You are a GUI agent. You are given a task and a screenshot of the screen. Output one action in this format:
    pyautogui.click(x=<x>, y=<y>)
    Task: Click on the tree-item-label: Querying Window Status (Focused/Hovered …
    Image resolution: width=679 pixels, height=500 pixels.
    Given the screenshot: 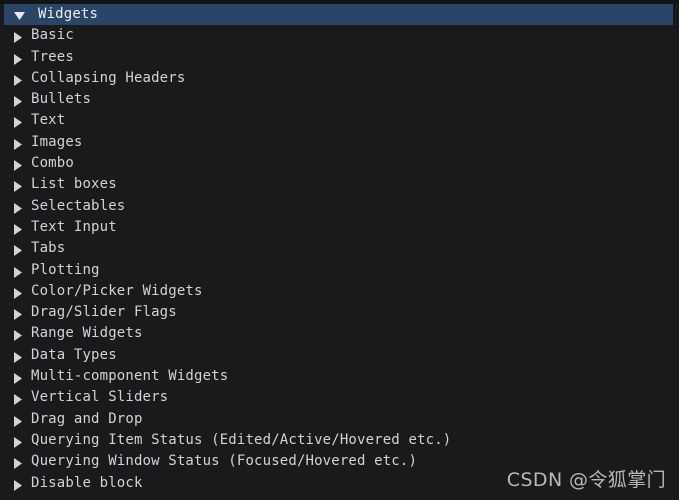 What is the action you would take?
    pyautogui.click(x=224, y=461)
    